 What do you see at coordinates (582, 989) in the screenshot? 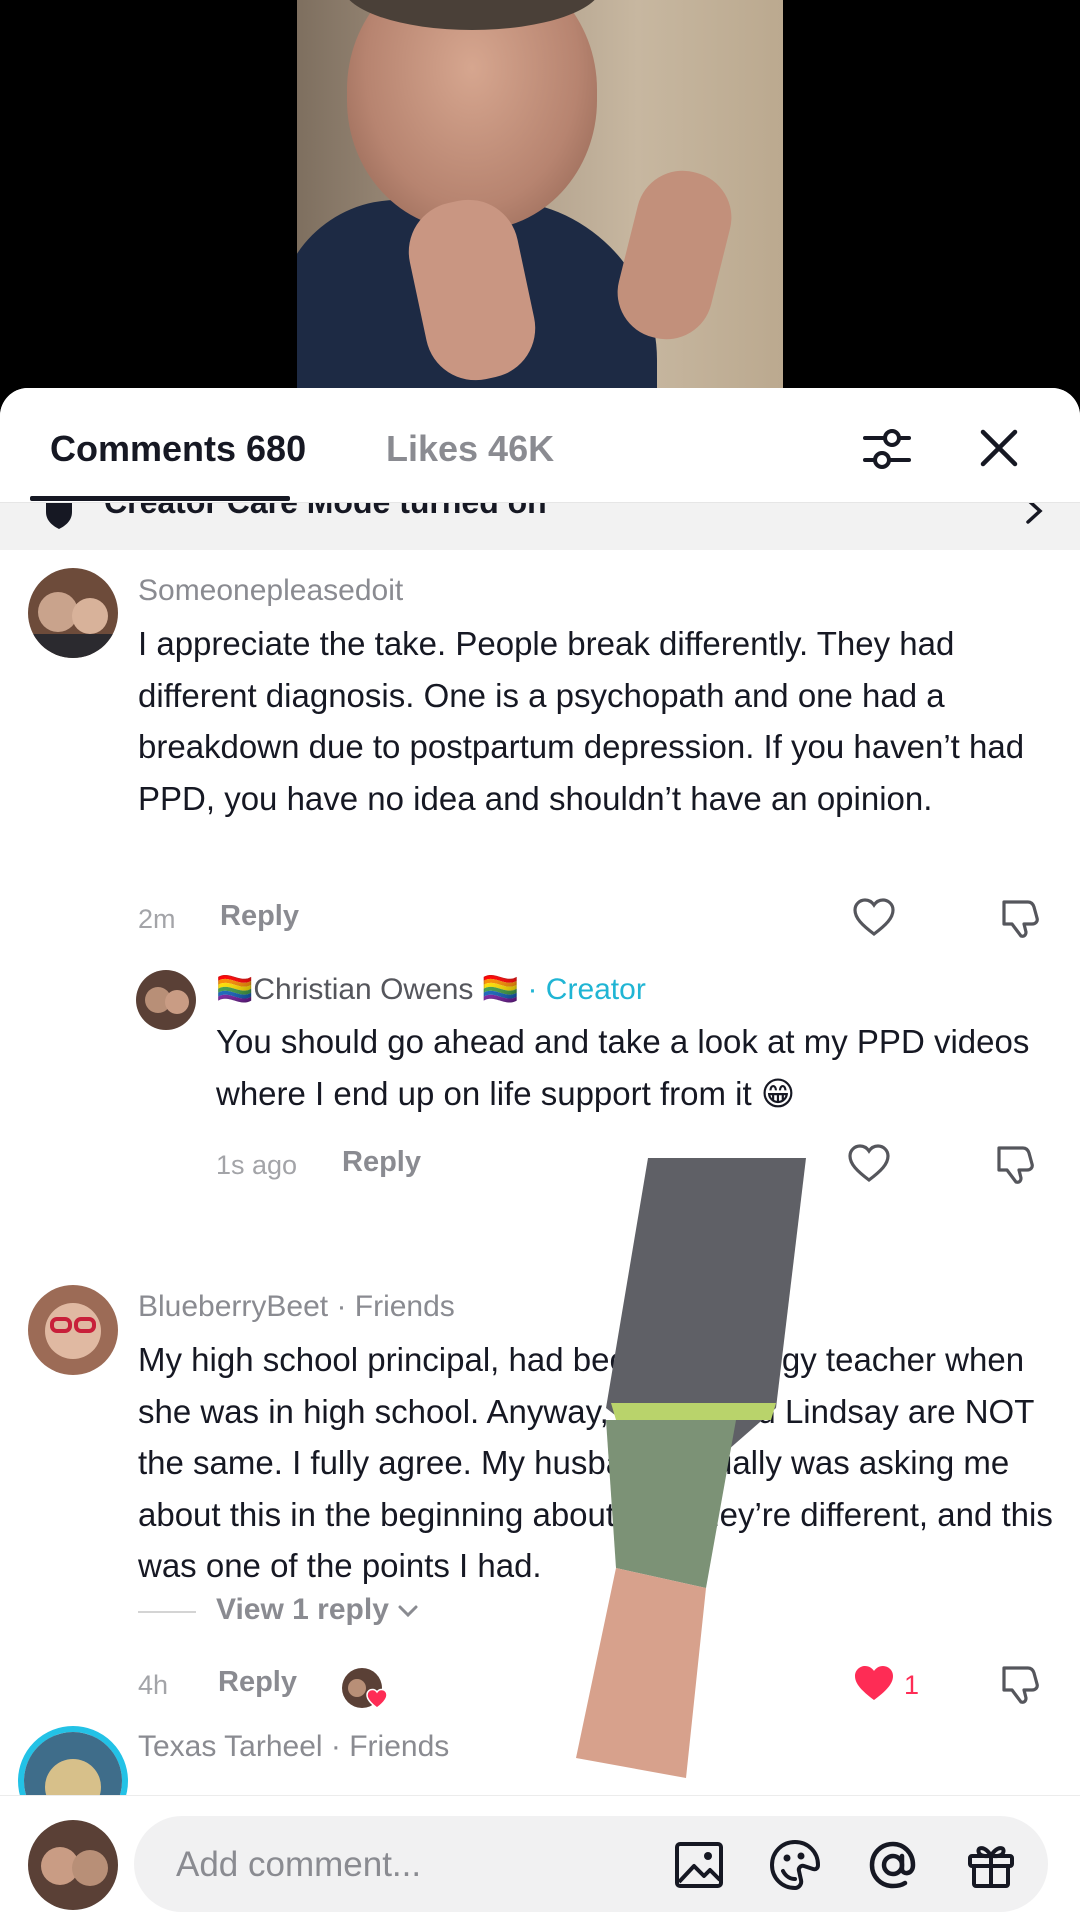
I see `creator-badge: · Creator` at bounding box center [582, 989].